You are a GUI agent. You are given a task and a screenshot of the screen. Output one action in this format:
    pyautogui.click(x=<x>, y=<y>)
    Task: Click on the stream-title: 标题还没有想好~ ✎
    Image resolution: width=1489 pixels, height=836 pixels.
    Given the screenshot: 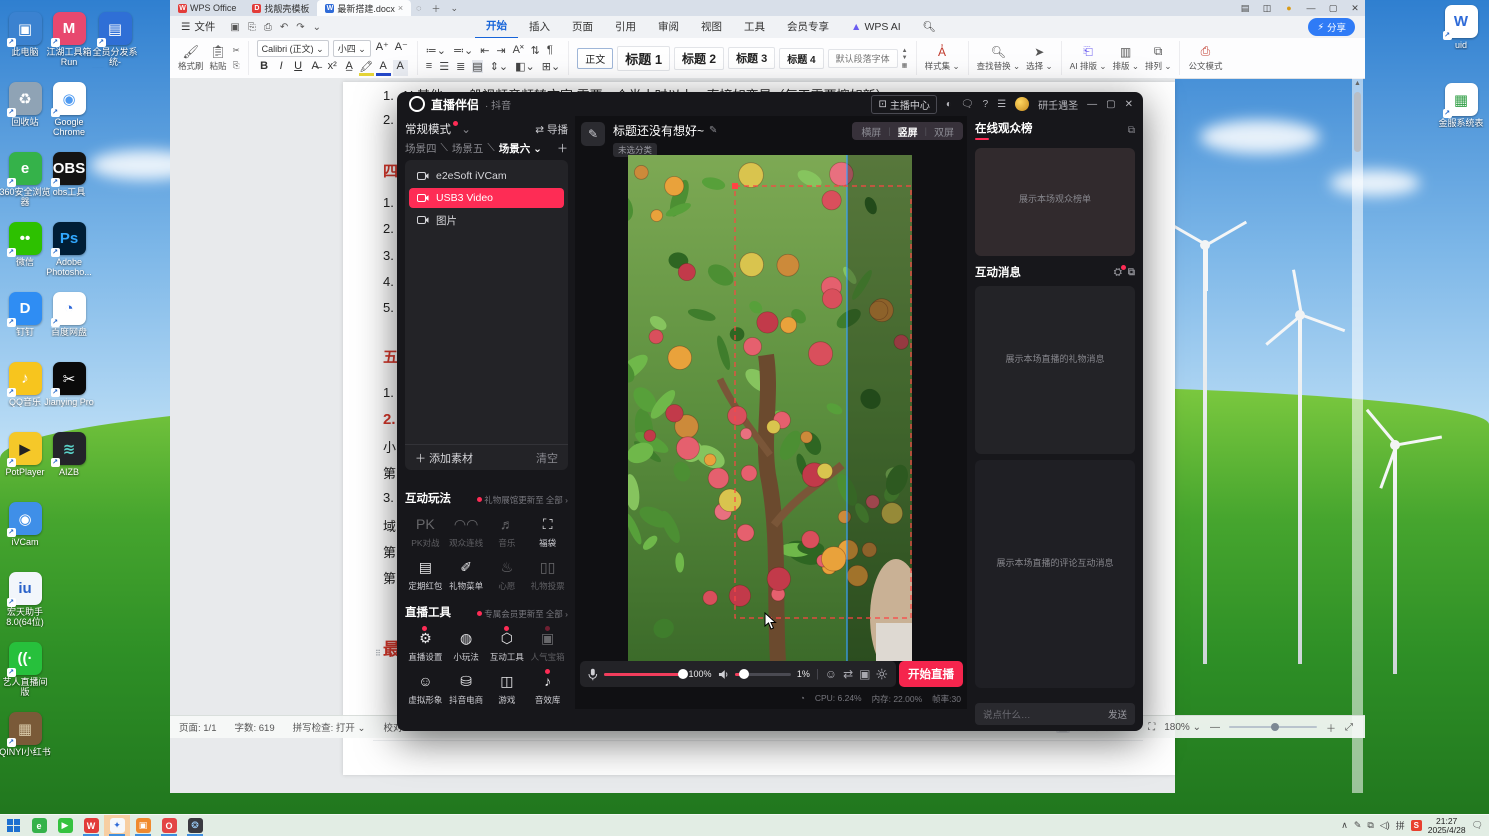 What is the action you would take?
    pyautogui.click(x=665, y=130)
    